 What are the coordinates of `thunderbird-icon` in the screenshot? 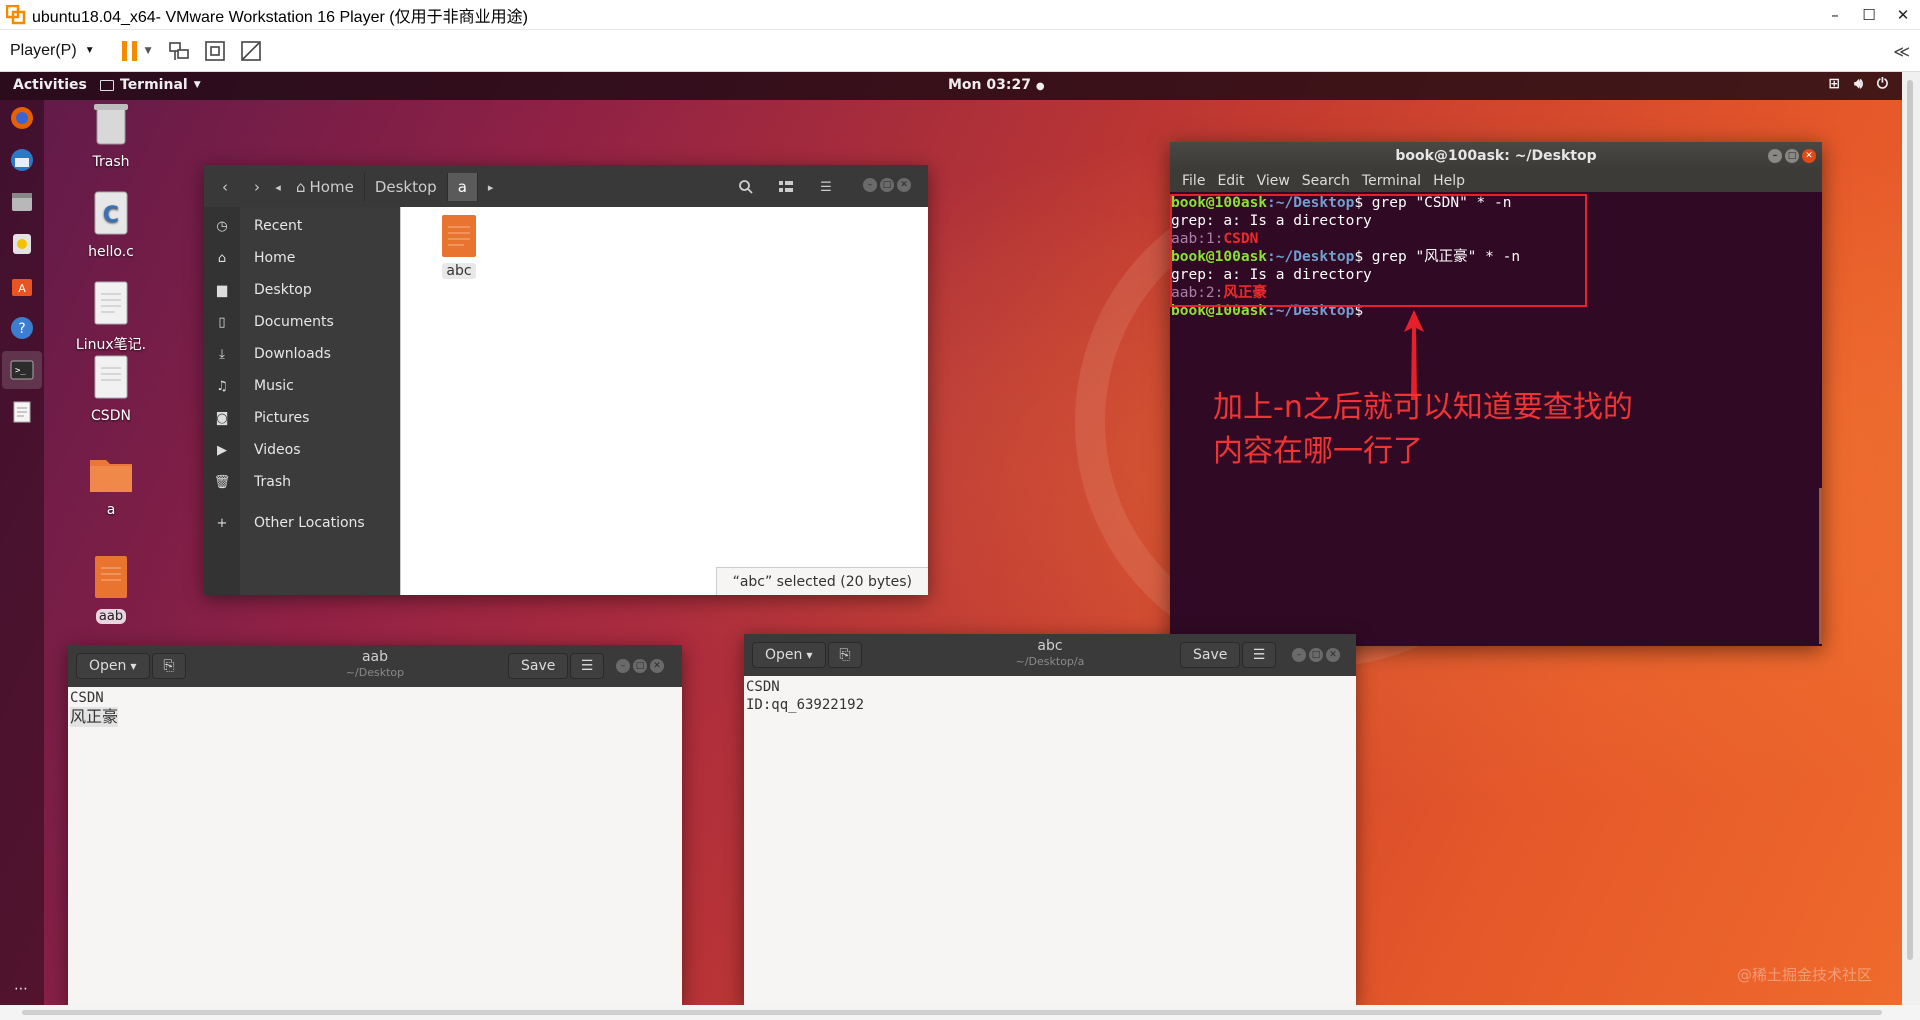 It's located at (22, 160).